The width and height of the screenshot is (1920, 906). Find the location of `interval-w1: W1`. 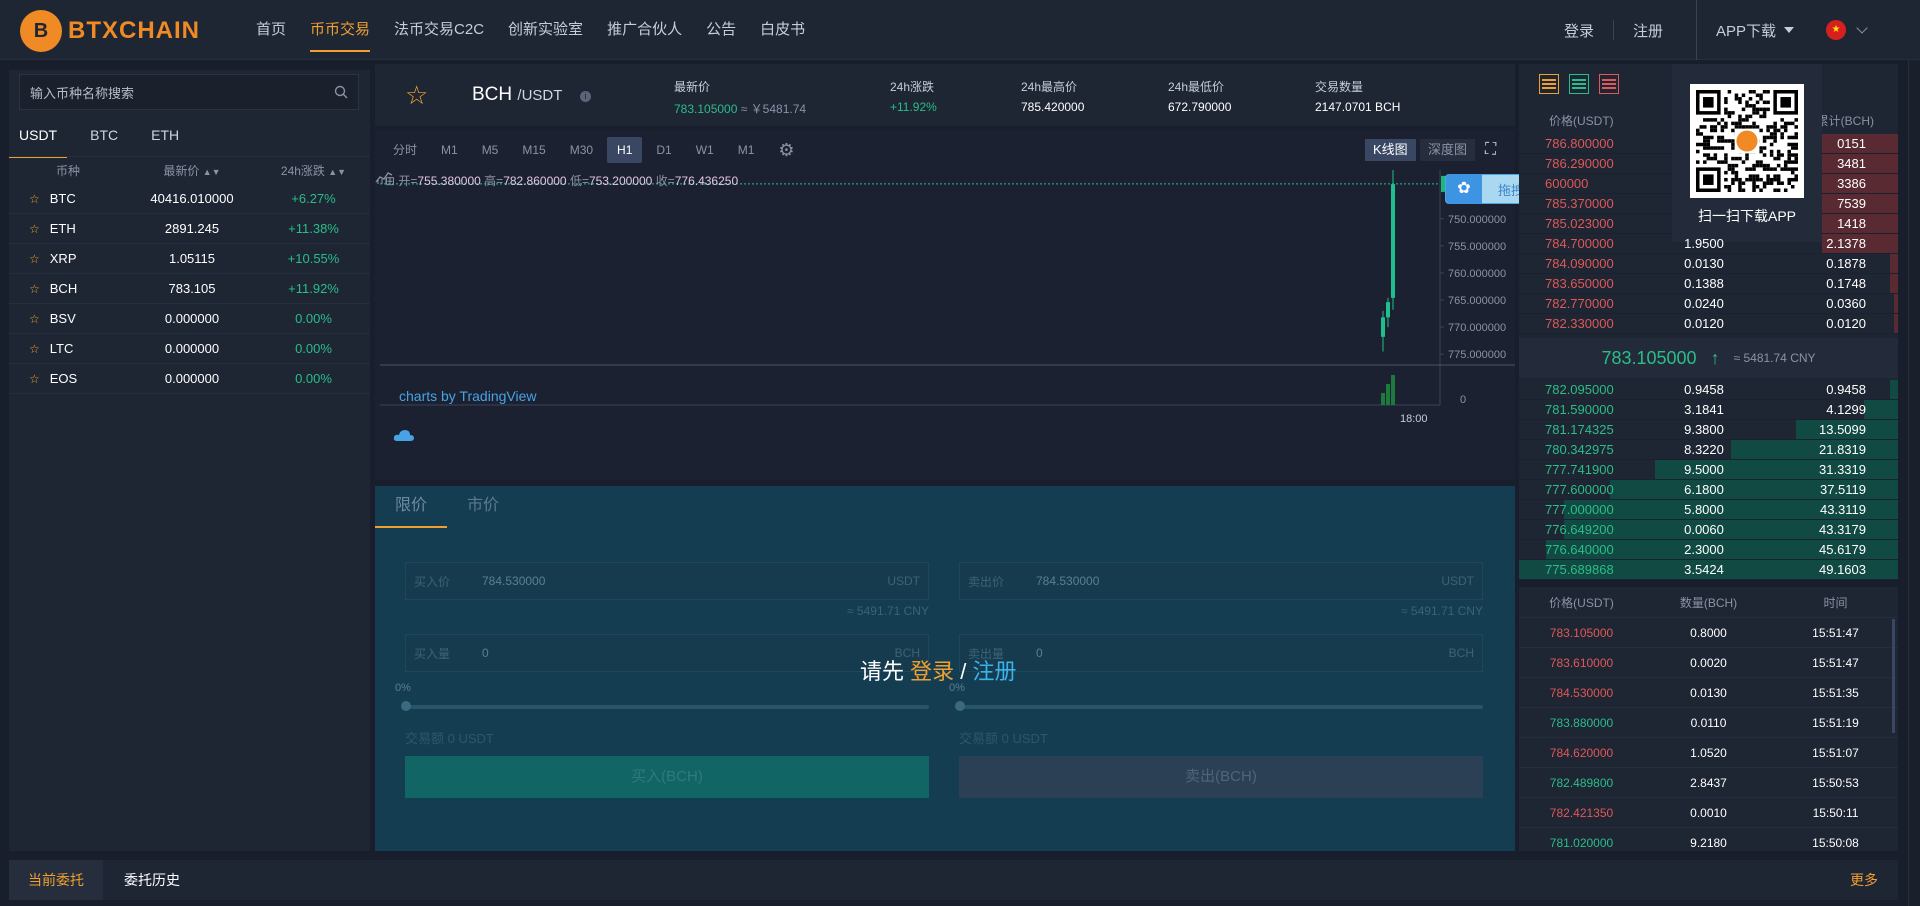

interval-w1: W1 is located at coordinates (705, 150).